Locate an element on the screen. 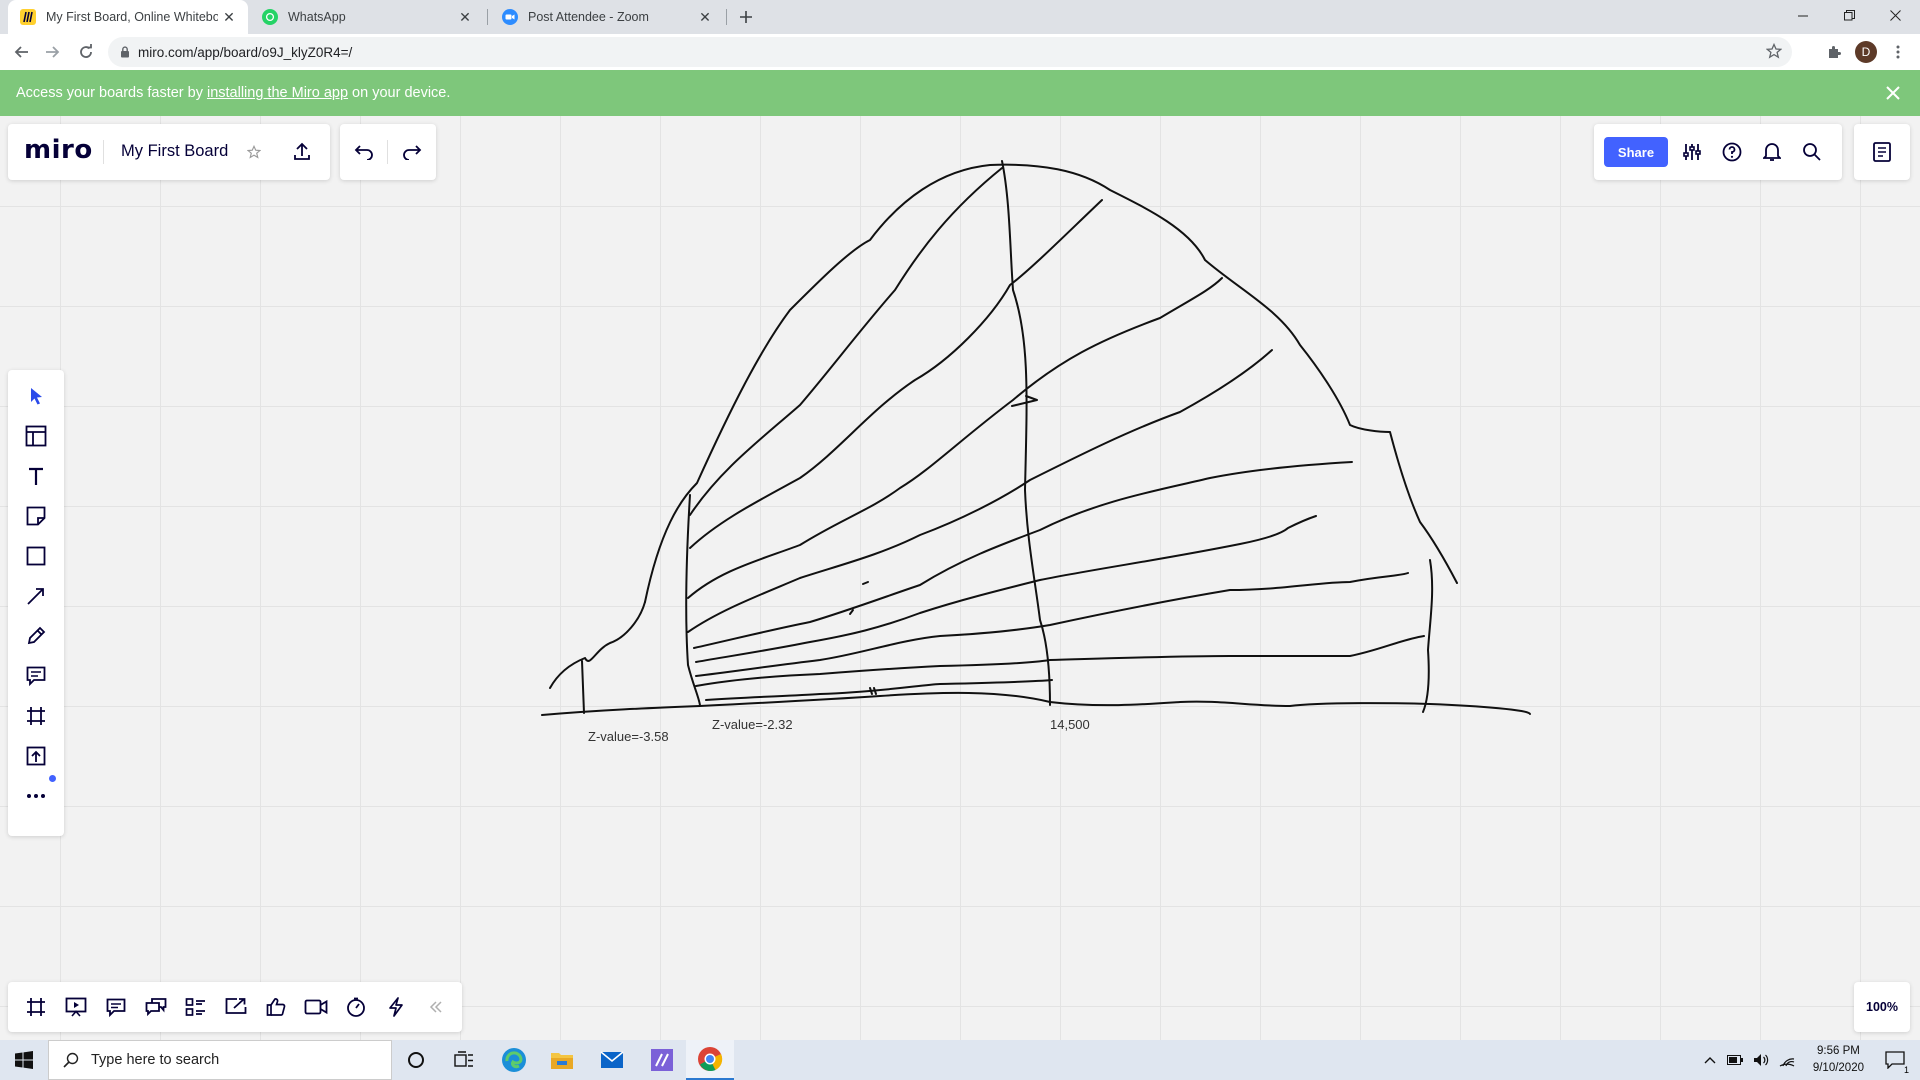  edge-browser-icon is located at coordinates (514, 1060).